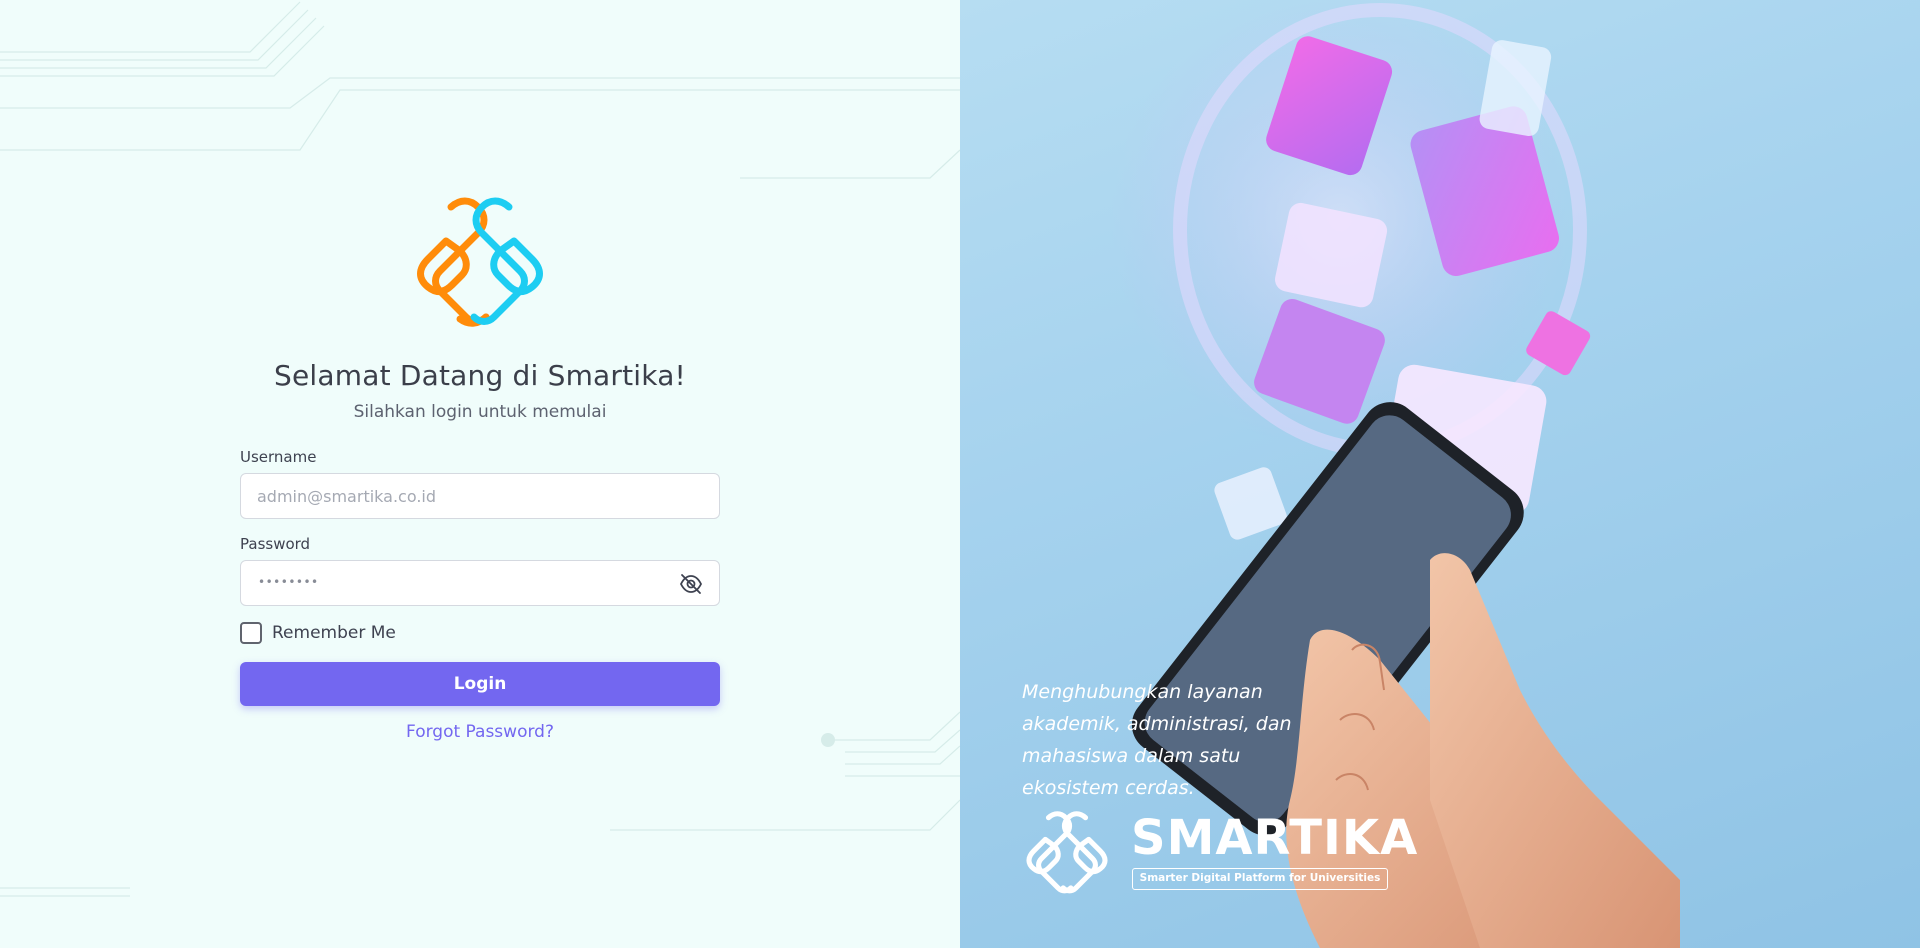 This screenshot has width=1920, height=948. What do you see at coordinates (480, 412) in the screenshot?
I see `welcome-subtitle: Silahkan login untuk memulai` at bounding box center [480, 412].